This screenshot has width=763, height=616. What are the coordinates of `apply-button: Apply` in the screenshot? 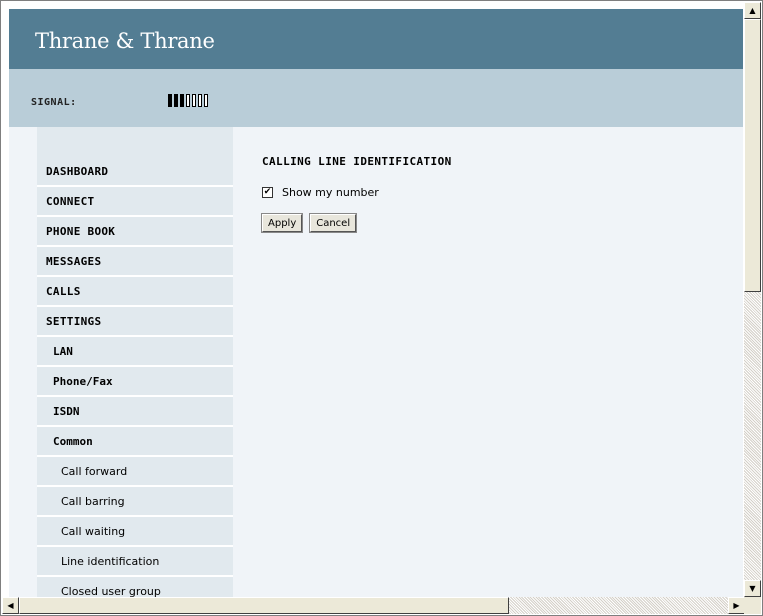 It's located at (282, 223).